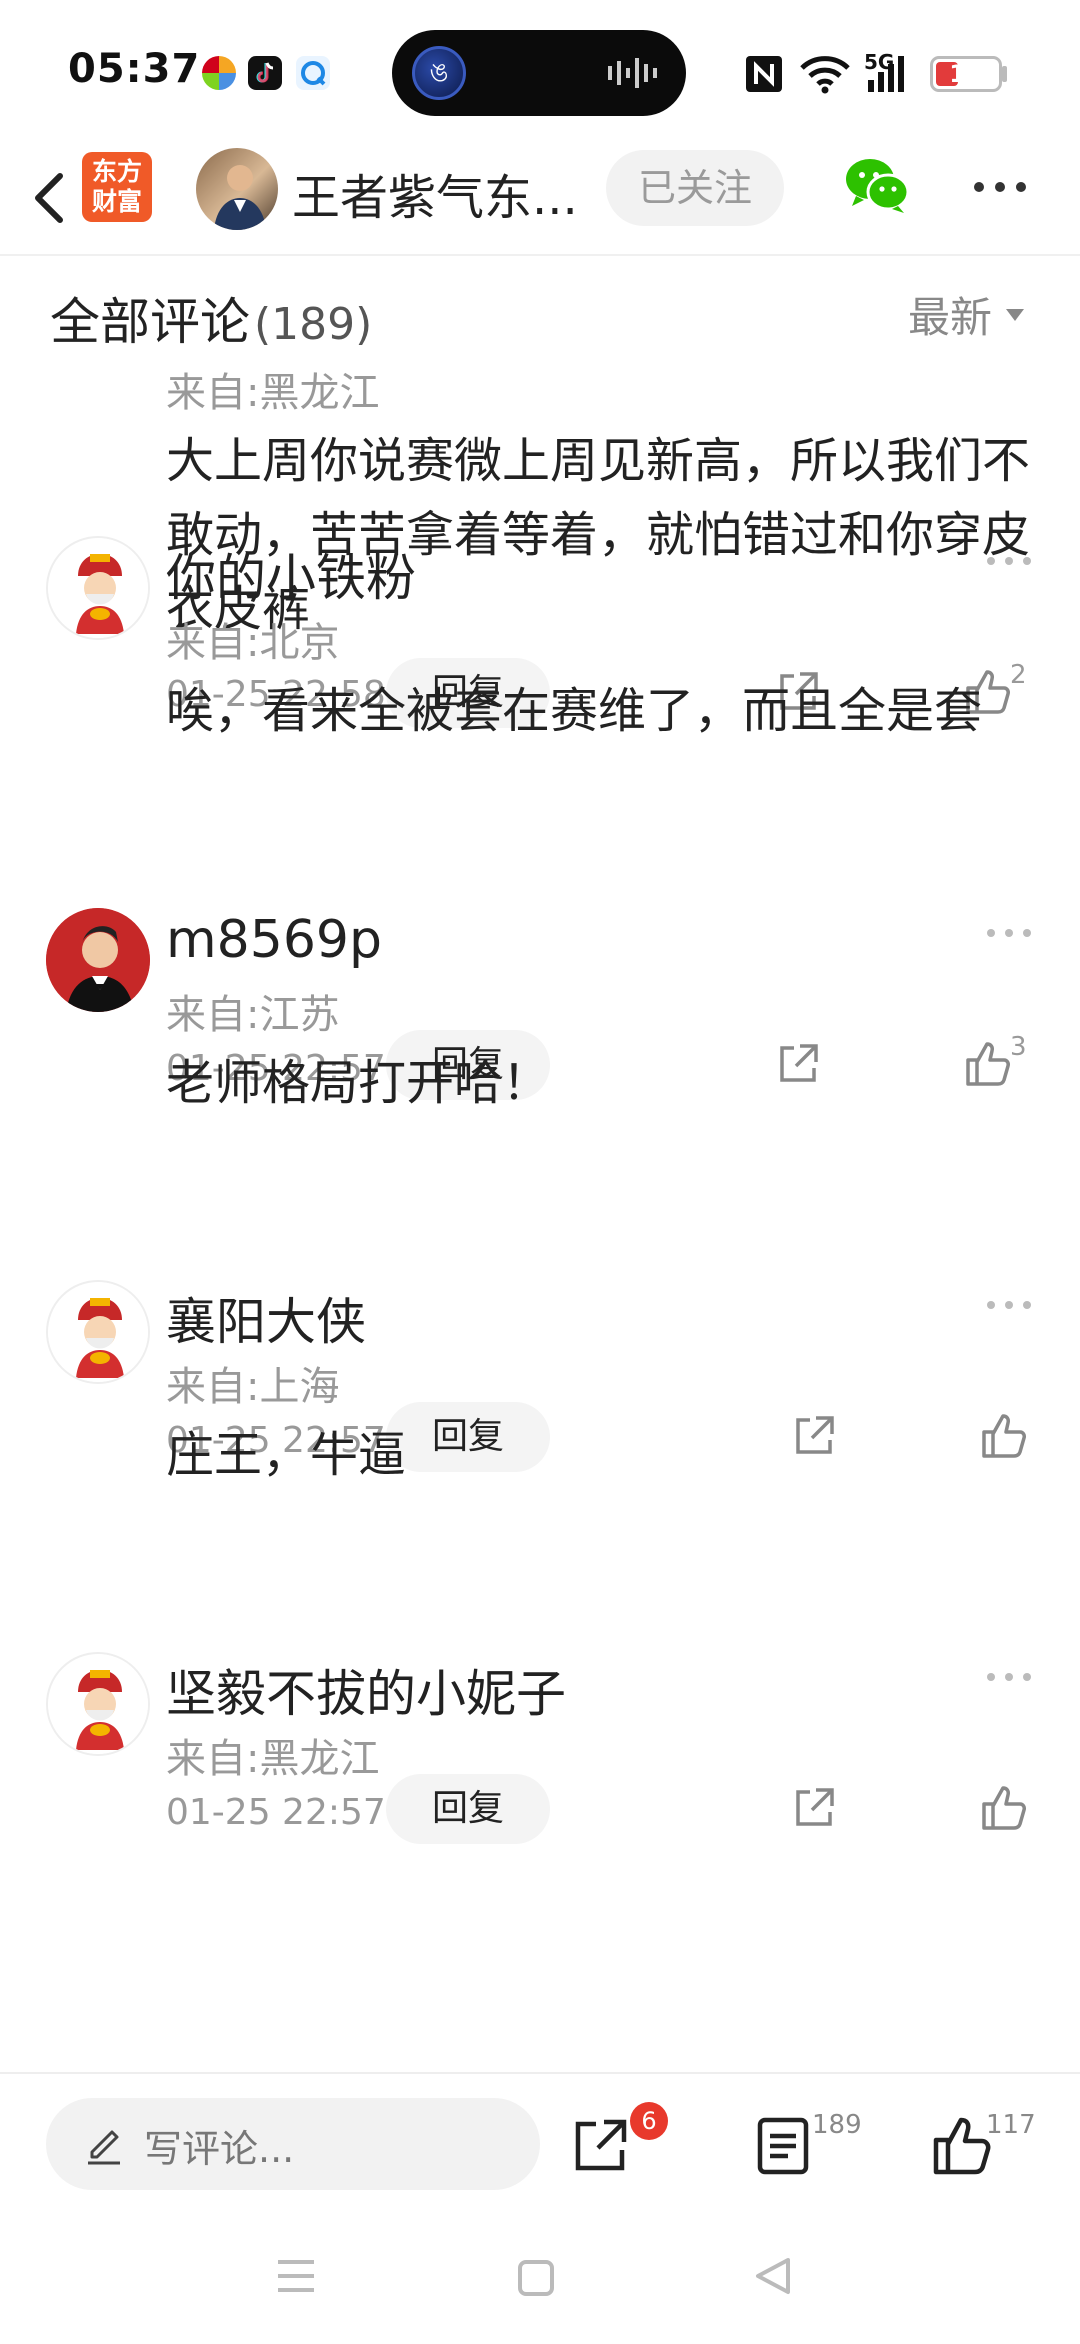 The height and width of the screenshot is (2344, 1080). Describe the element at coordinates (439, 73) in the screenshot. I see `music-app-icon: ঙ` at that location.